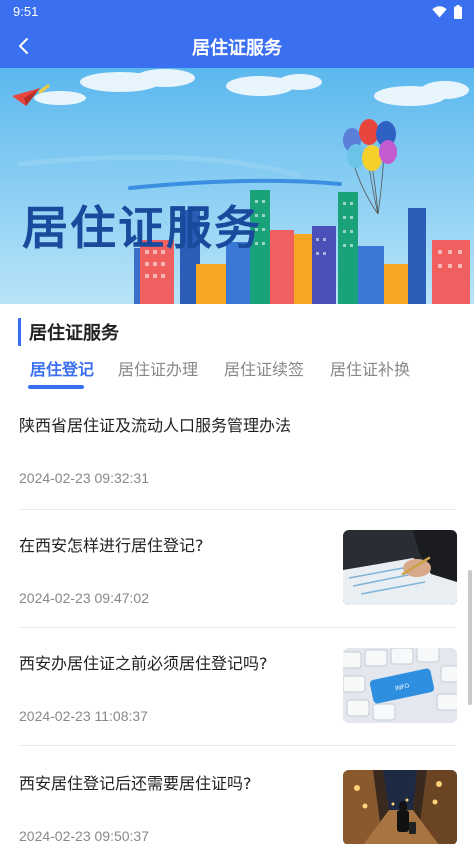 This screenshot has width=474, height=844. Describe the element at coordinates (84, 598) in the screenshot. I see `article-date: 2024-02-23 09:47:02` at that location.